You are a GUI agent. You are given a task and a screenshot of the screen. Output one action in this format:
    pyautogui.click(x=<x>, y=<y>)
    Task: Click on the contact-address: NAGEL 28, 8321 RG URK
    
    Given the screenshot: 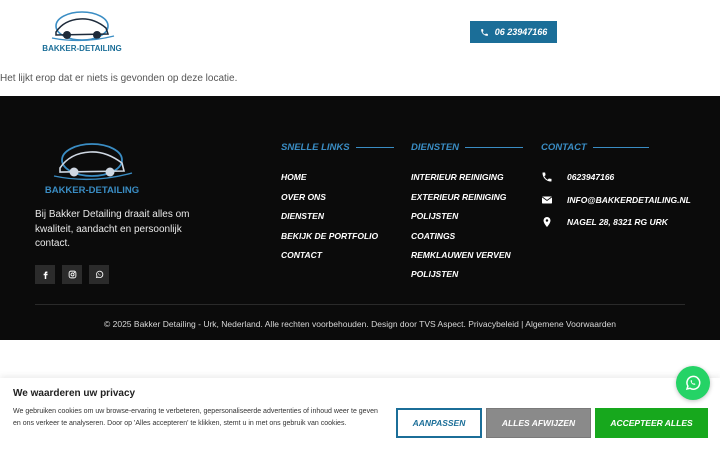 What is the action you would take?
    pyautogui.click(x=617, y=222)
    